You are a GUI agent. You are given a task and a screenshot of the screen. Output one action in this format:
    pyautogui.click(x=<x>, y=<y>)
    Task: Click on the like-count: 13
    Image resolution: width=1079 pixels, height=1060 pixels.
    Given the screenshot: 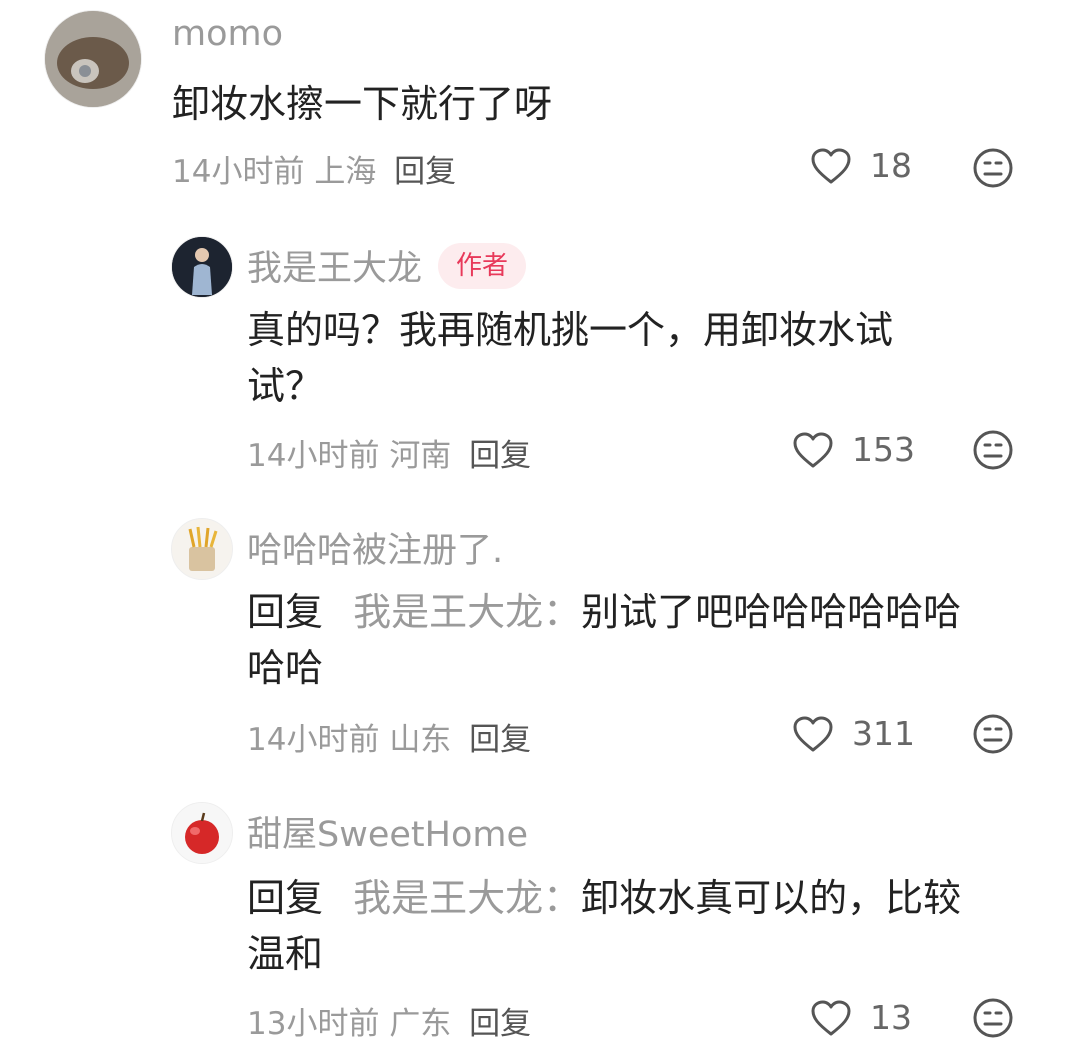 What is the action you would take?
    pyautogui.click(x=891, y=1017)
    